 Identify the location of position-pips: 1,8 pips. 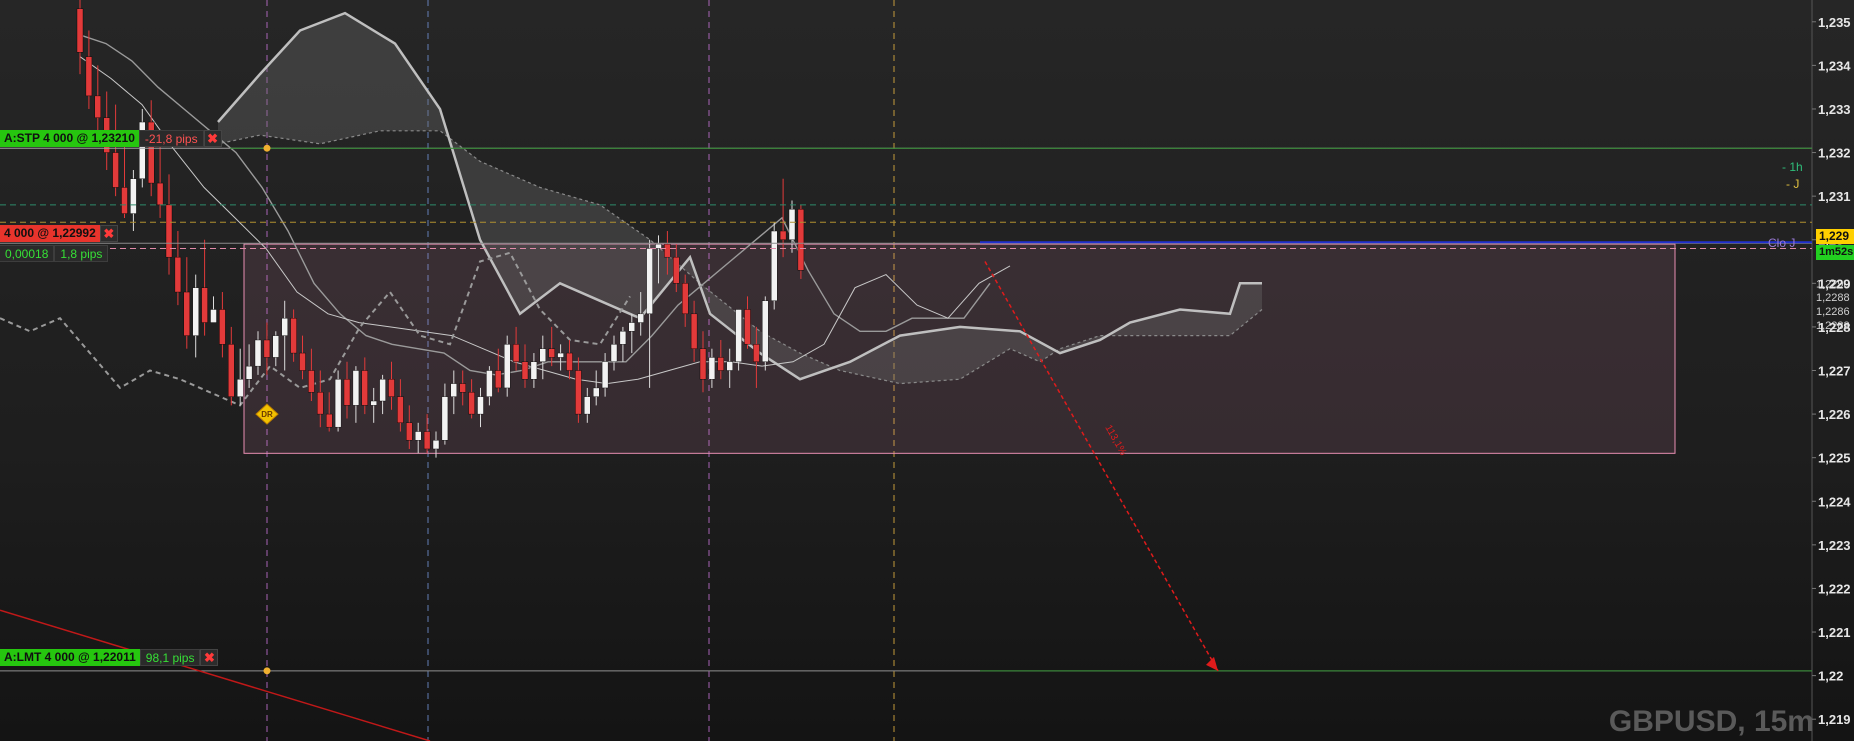
(81, 253).